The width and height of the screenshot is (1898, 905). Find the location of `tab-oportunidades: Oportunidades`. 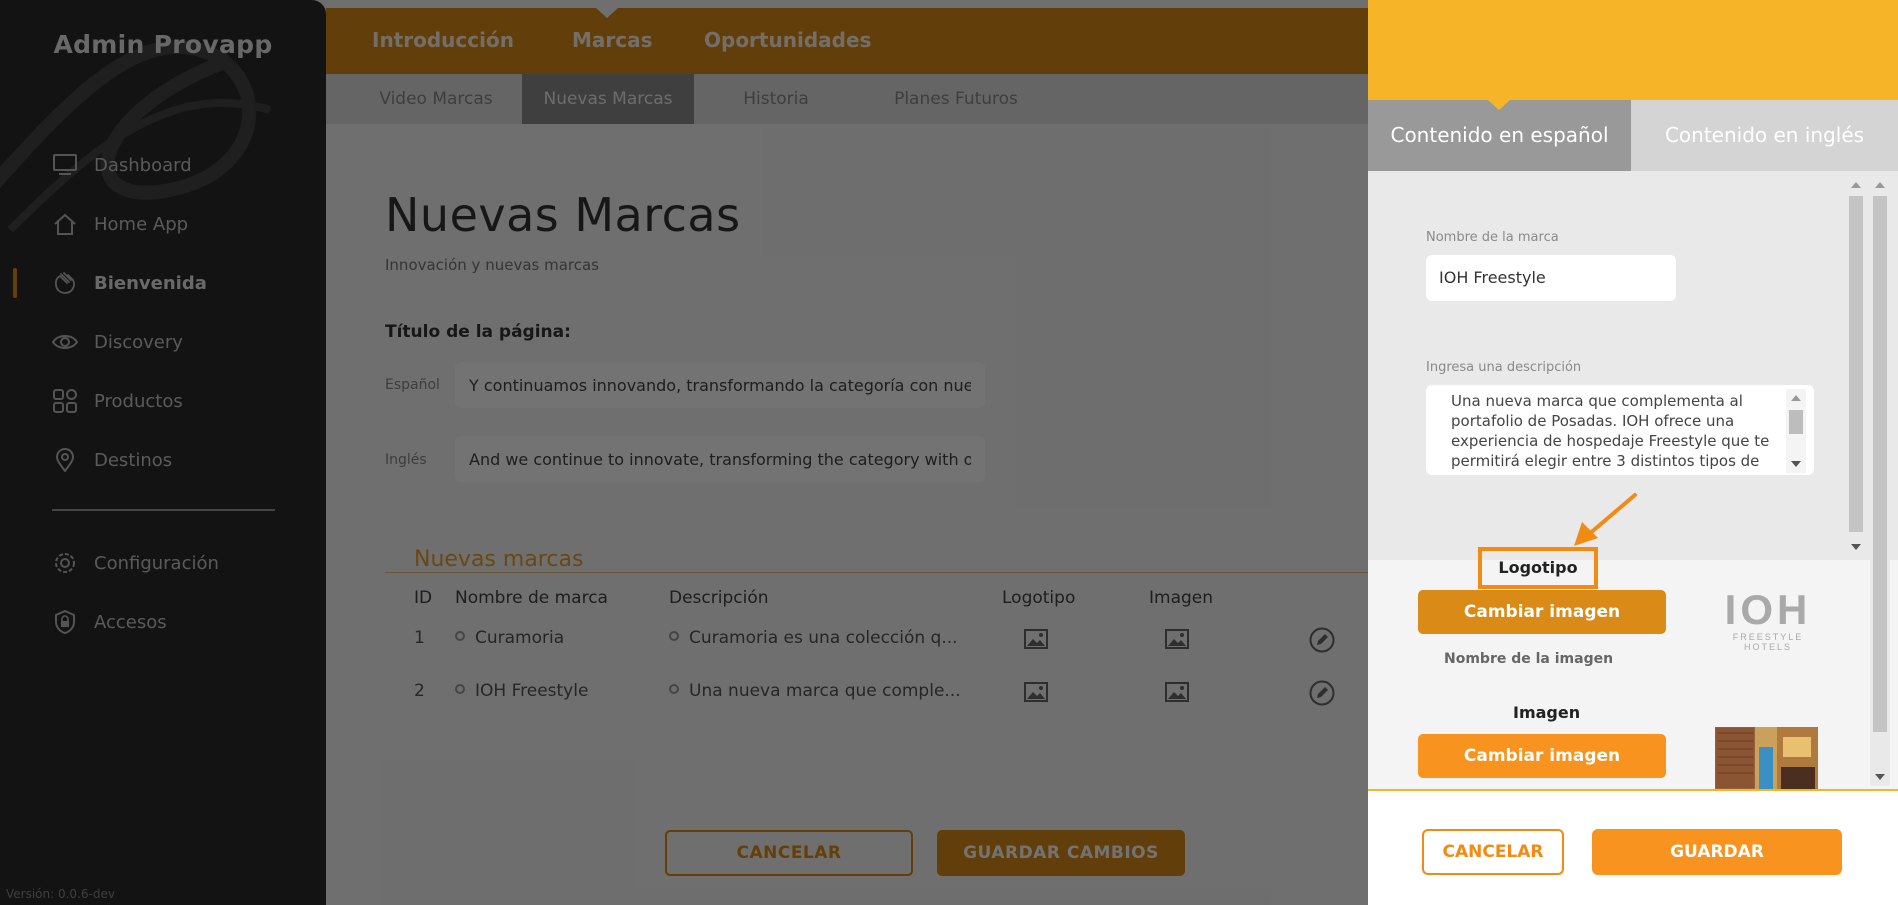

tab-oportunidades: Oportunidades is located at coordinates (787, 40).